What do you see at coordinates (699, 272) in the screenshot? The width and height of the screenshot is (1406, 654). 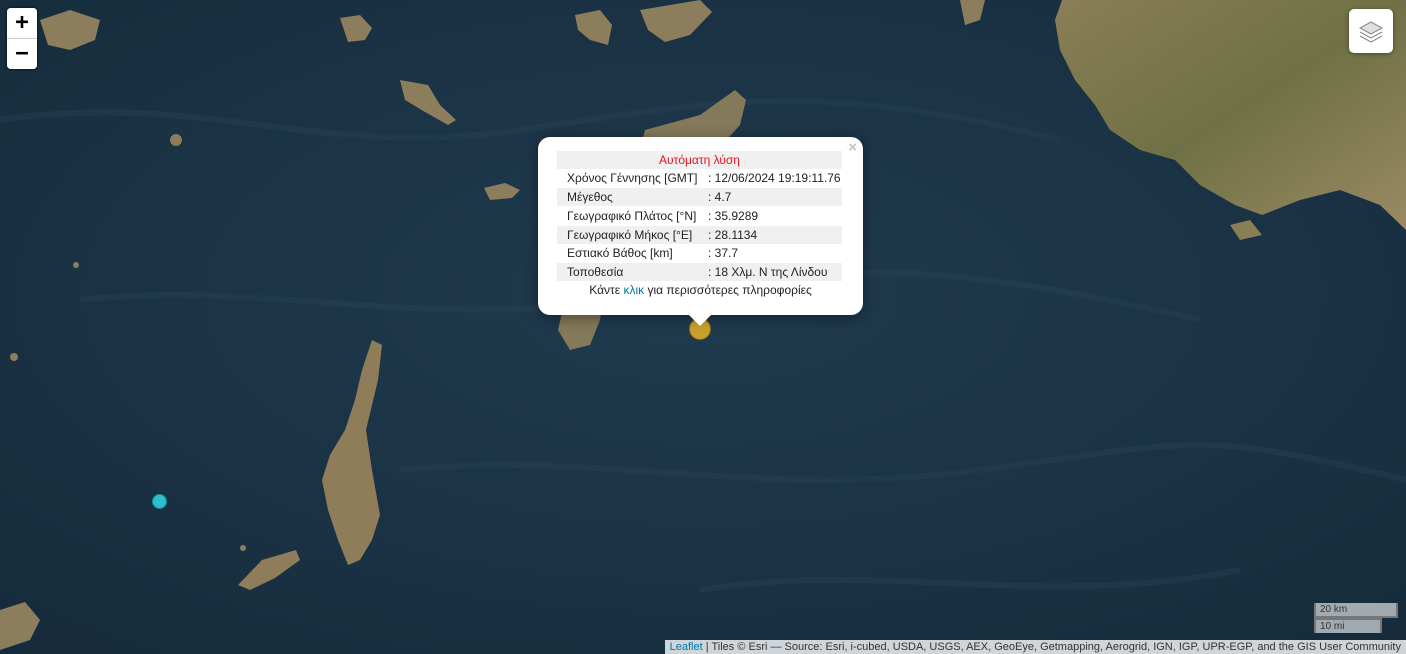 I see `popup-row-location: Τοποθεσία : 18 Χλμ. Ν της Λίνδου` at bounding box center [699, 272].